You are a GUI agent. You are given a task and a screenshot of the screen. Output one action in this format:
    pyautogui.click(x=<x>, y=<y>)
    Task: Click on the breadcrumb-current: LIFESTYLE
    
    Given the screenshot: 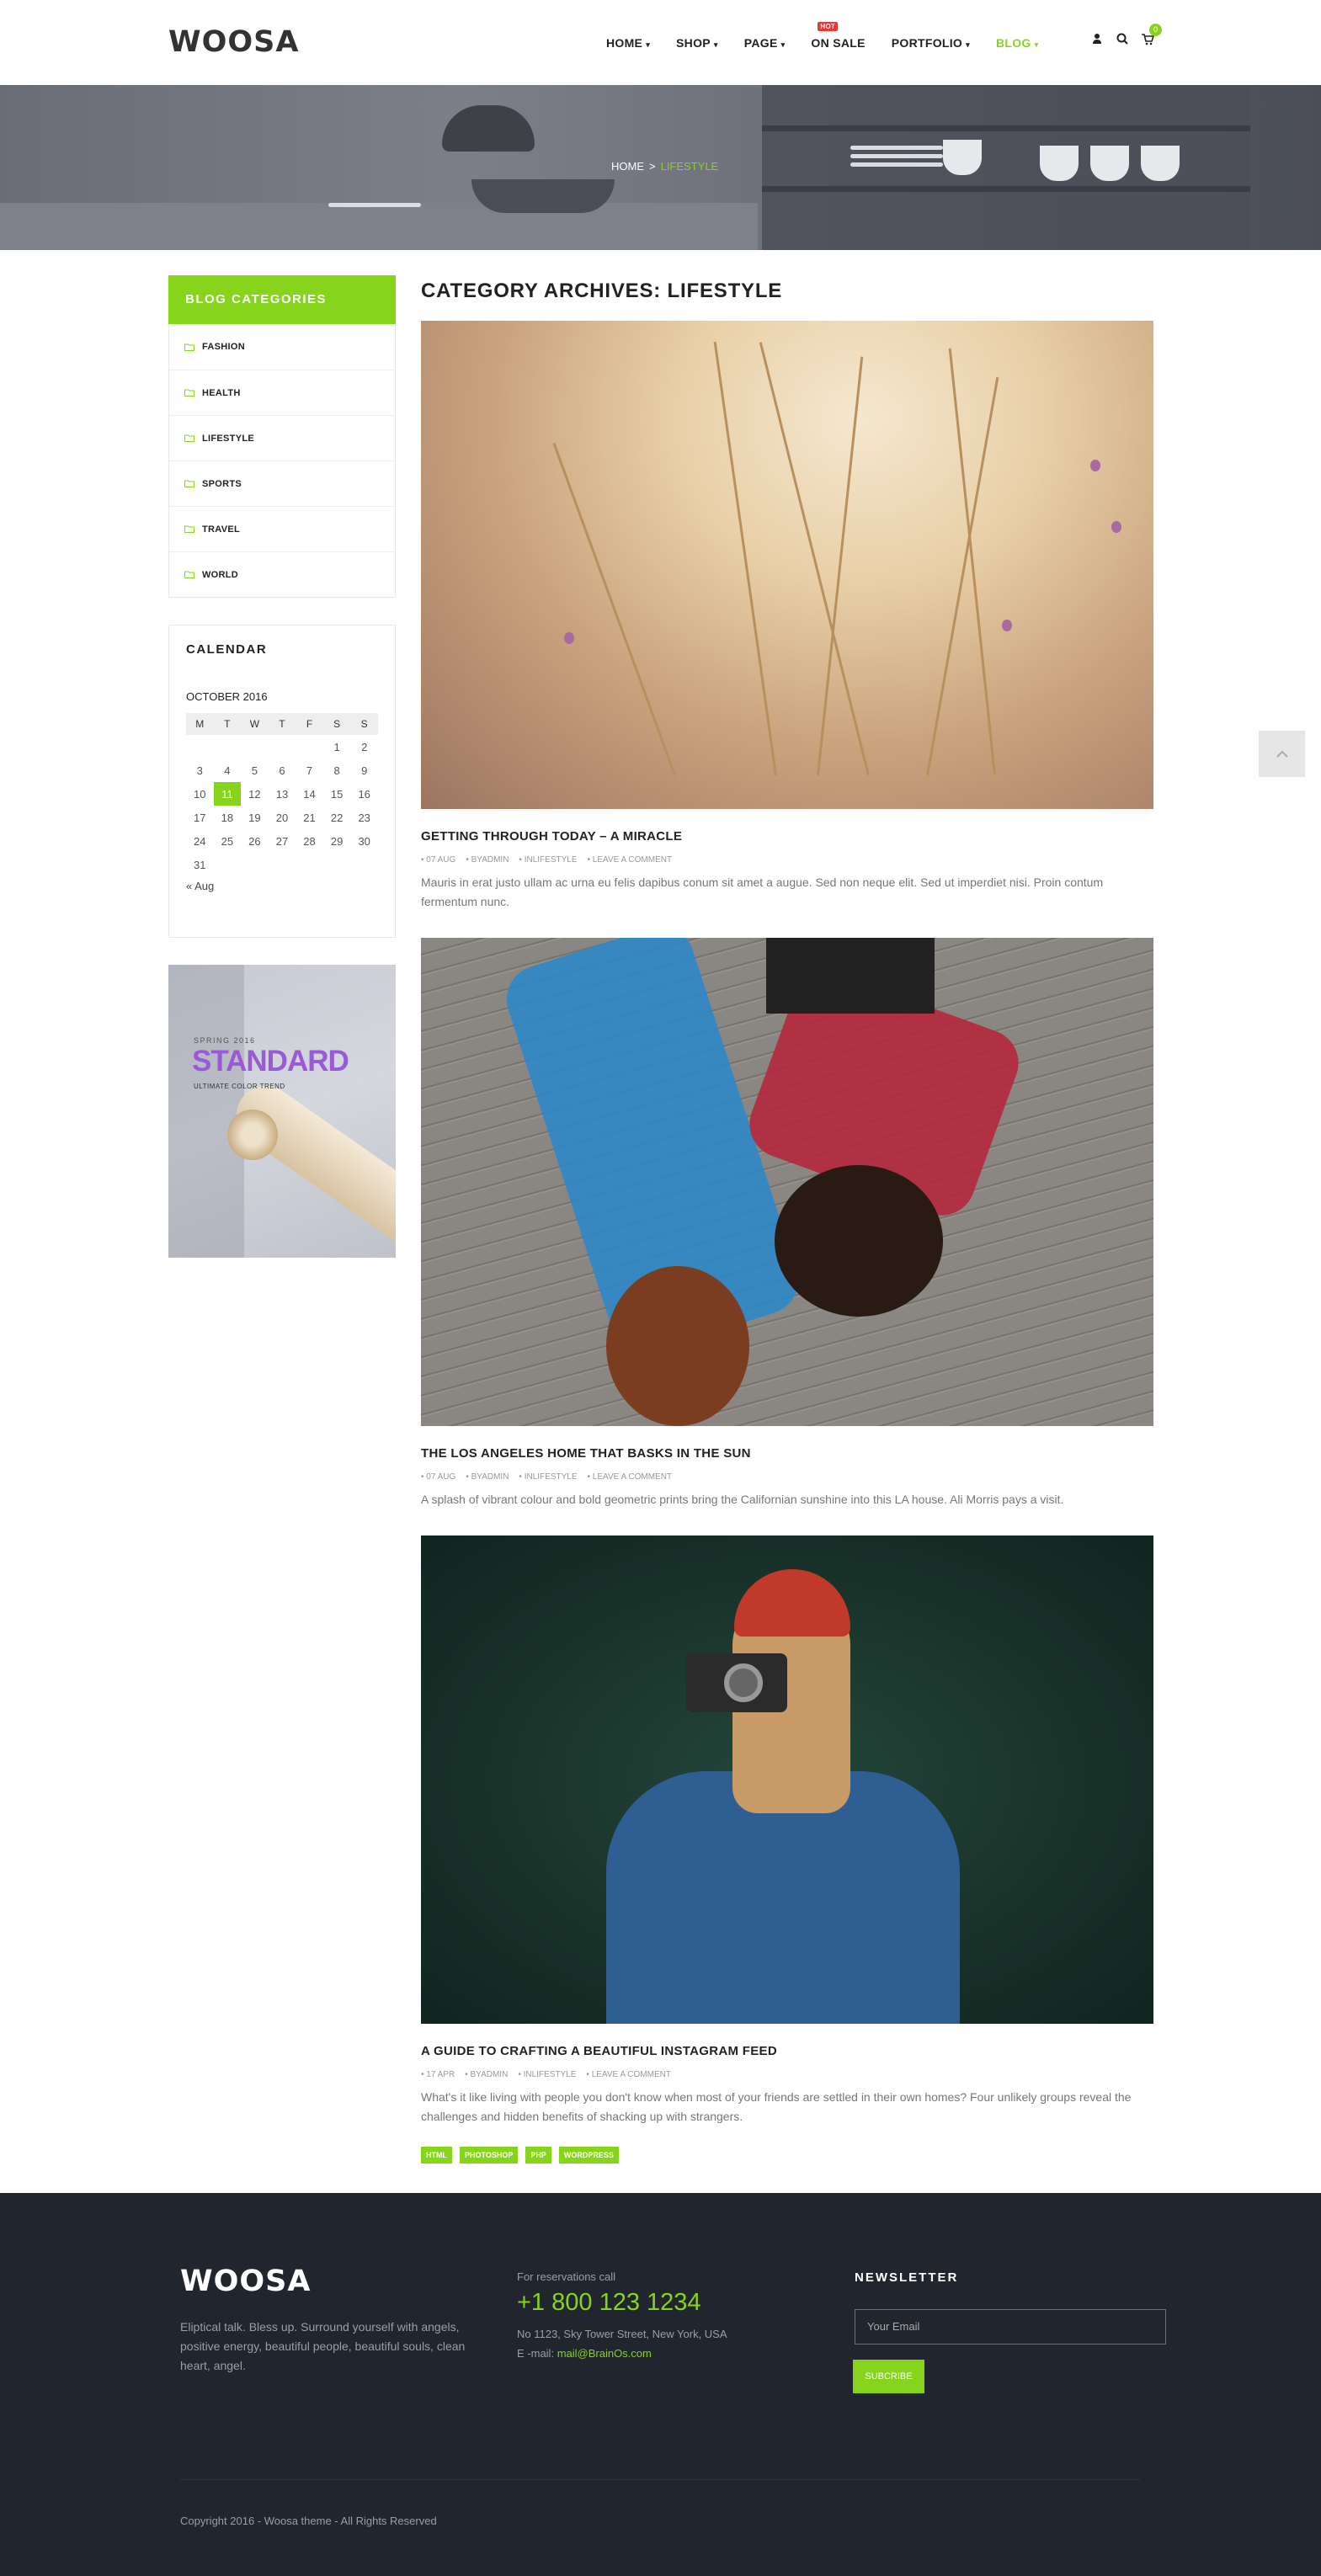 What is the action you would take?
    pyautogui.click(x=689, y=166)
    